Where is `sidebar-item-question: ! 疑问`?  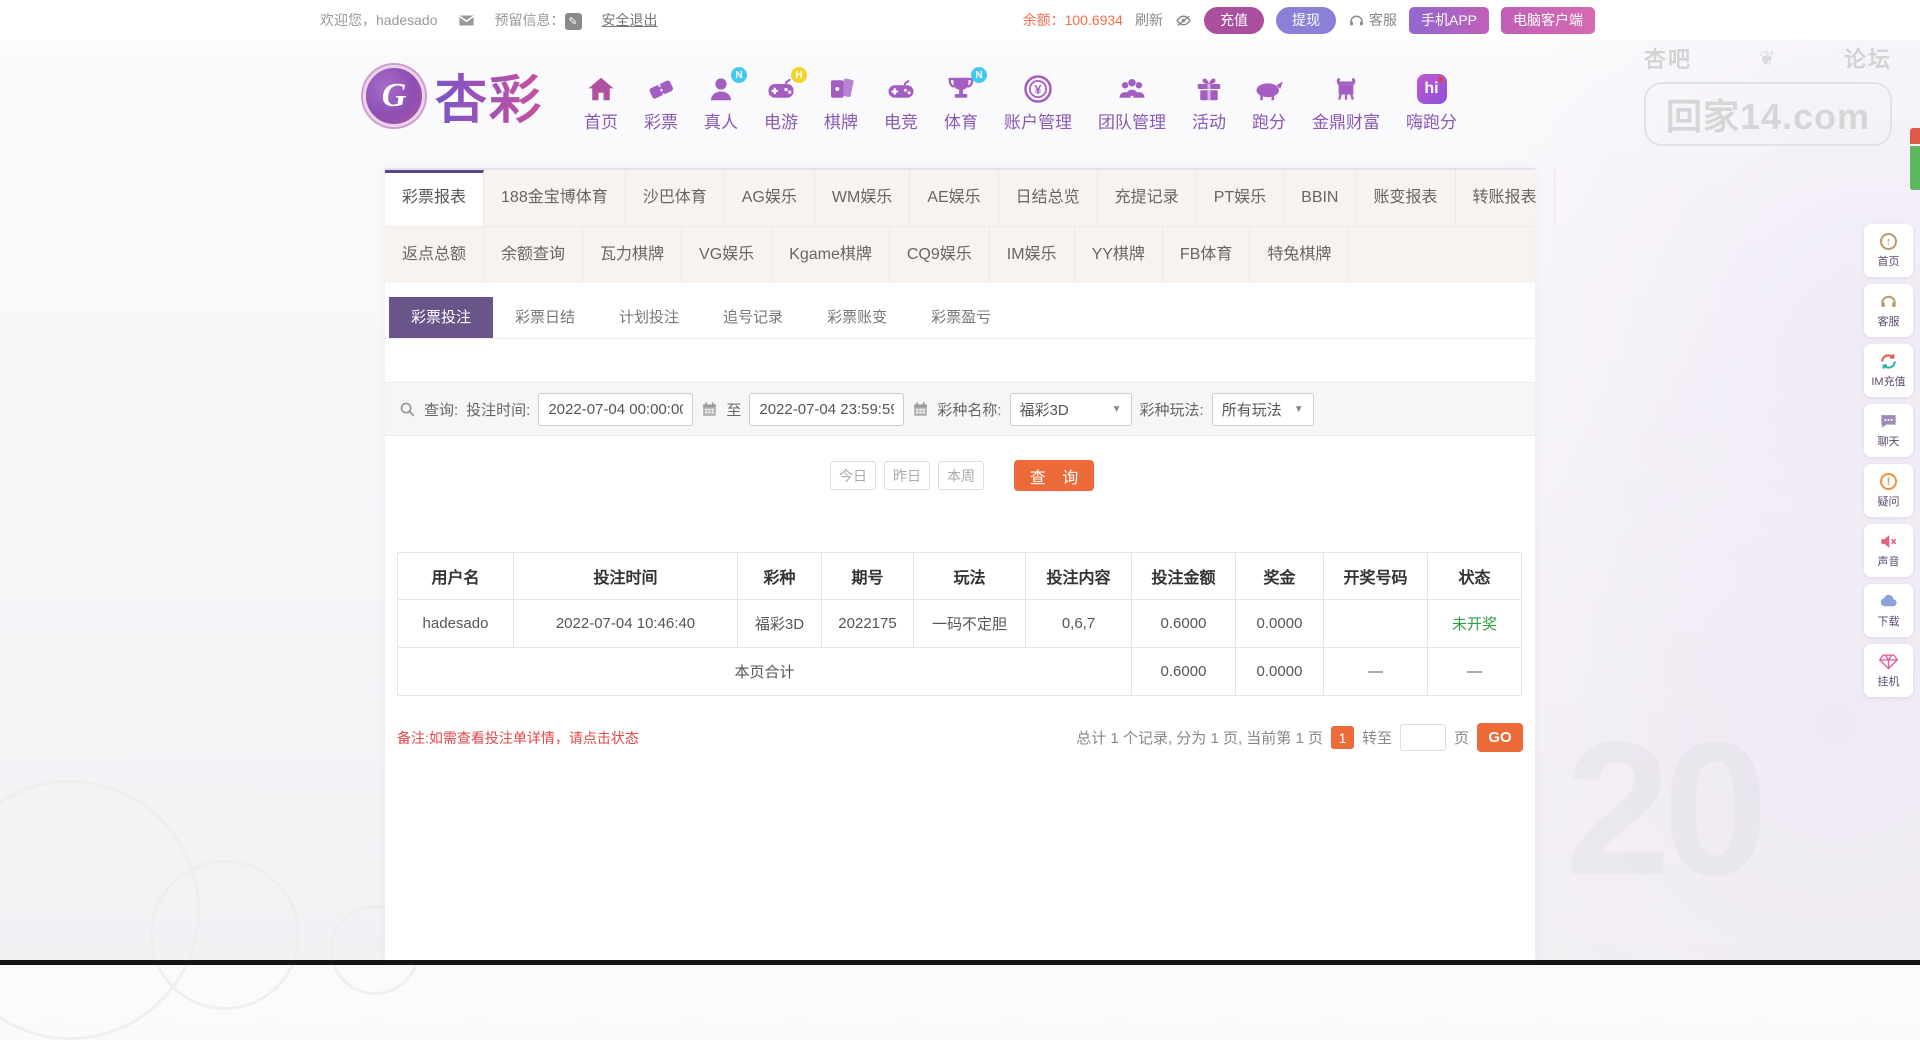
sidebar-item-question: ! 疑问 is located at coordinates (1888, 490).